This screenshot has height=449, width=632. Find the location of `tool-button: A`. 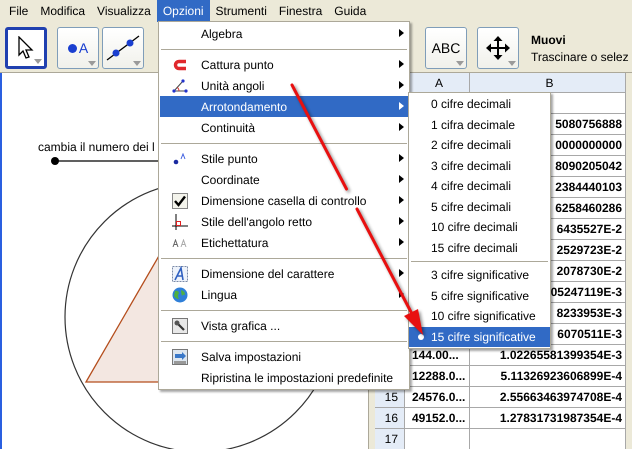

tool-button: A is located at coordinates (78, 48).